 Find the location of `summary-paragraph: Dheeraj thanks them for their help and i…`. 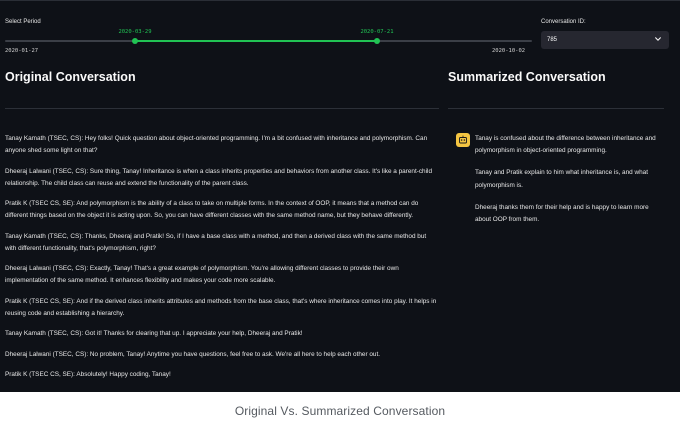

summary-paragraph: Dheeraj thanks them for their help and i… is located at coordinates (562, 213).